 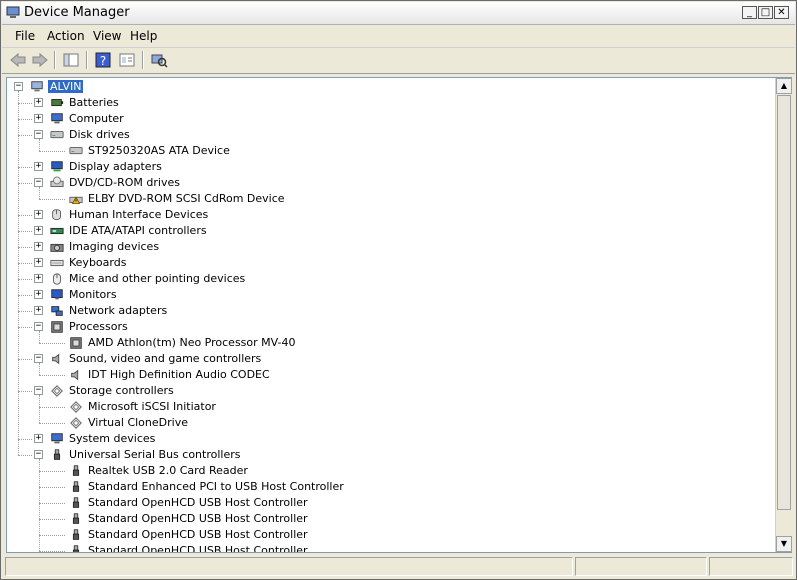 What do you see at coordinates (66, 86) in the screenshot?
I see `tree-root-label: ALVIN` at bounding box center [66, 86].